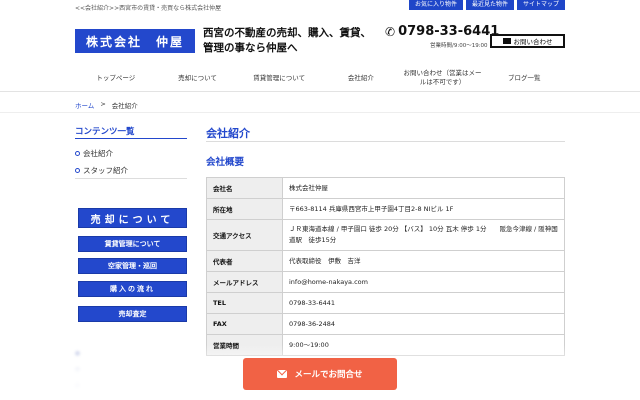  I want to click on mail-icon, so click(506, 41).